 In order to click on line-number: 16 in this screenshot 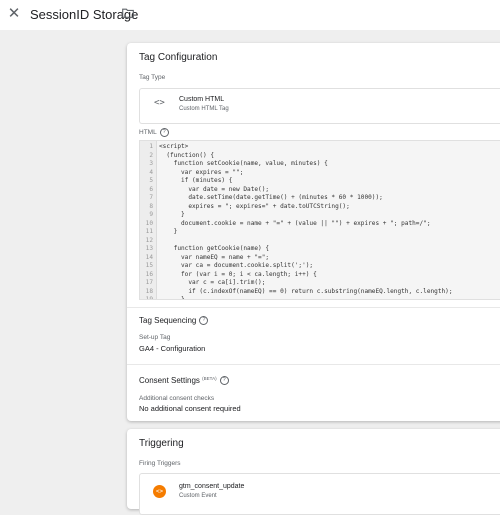, I will do `click(149, 274)`.